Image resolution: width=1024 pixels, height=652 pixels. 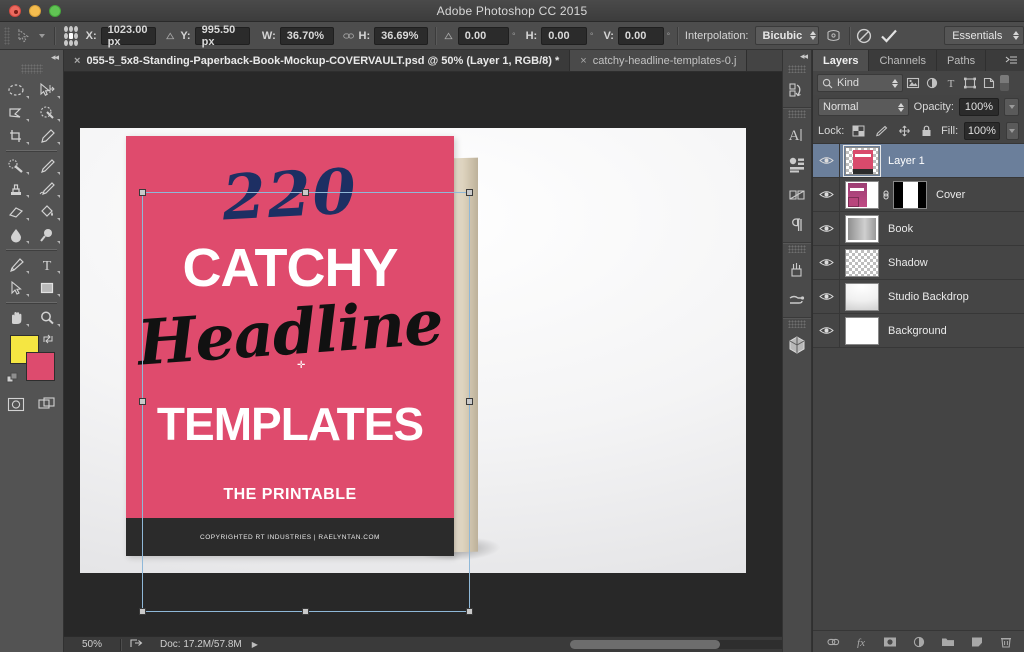 What do you see at coordinates (70, 35) in the screenshot?
I see `reference-point-selector` at bounding box center [70, 35].